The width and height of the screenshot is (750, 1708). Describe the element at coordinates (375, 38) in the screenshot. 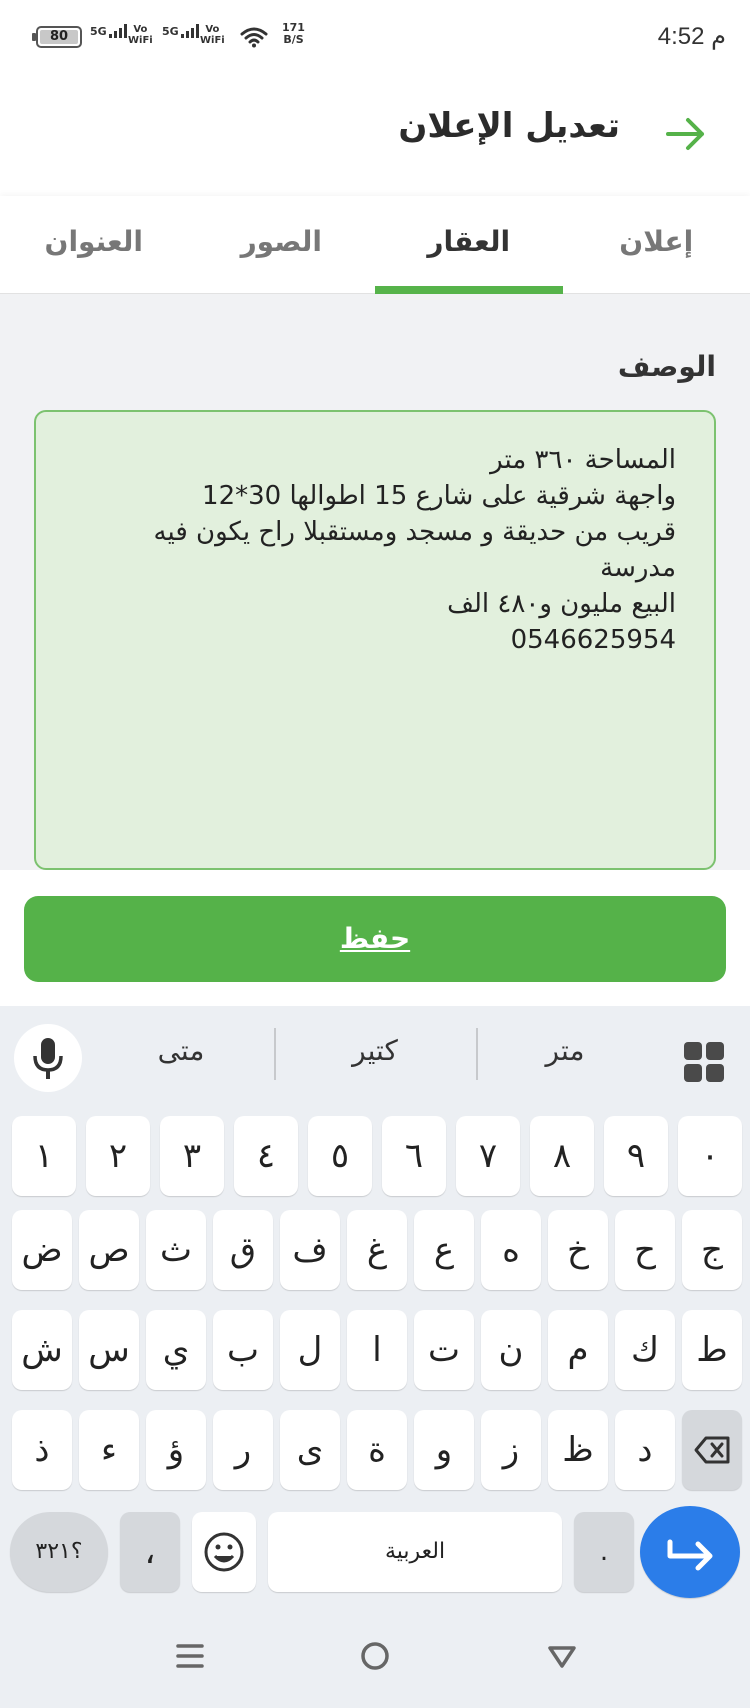

I see `status-bar: 80 5G Vo WiFi 5G Vo WiFi 171 B/S 4:52 م` at that location.